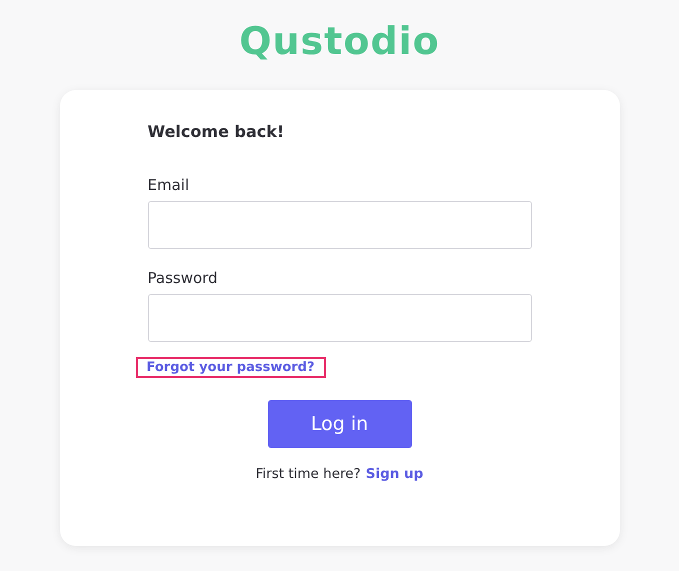 The width and height of the screenshot is (679, 571). I want to click on signup-link: Sign up, so click(395, 474).